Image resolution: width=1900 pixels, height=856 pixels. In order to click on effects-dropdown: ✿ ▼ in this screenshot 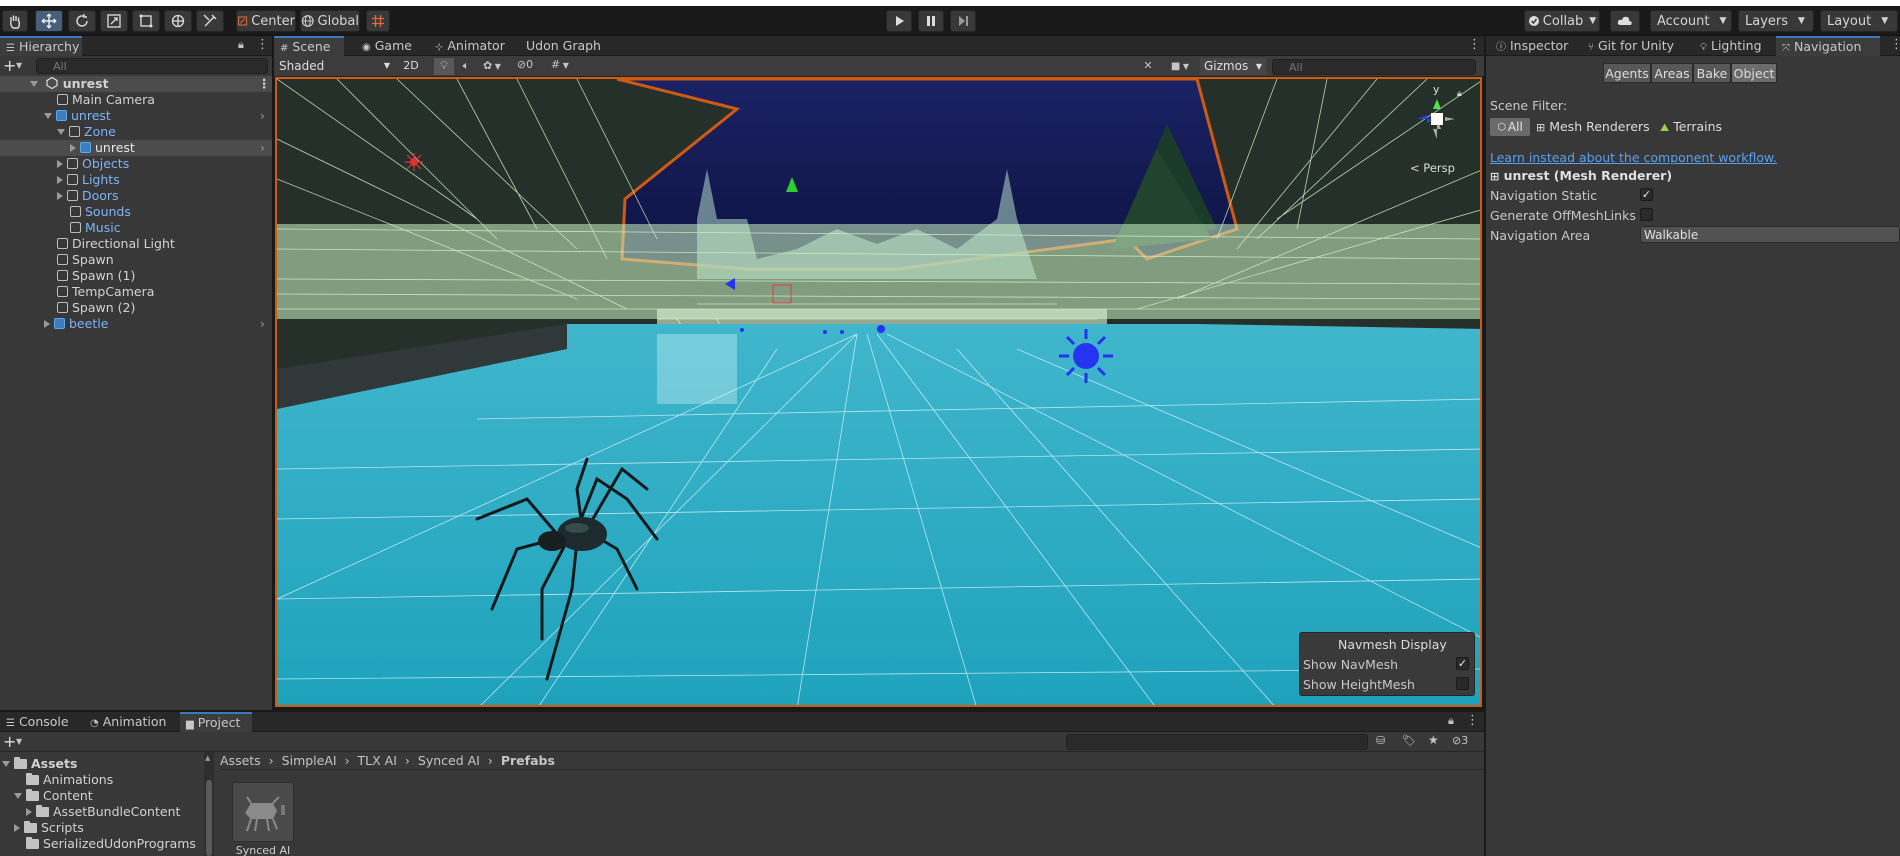, I will do `click(492, 66)`.